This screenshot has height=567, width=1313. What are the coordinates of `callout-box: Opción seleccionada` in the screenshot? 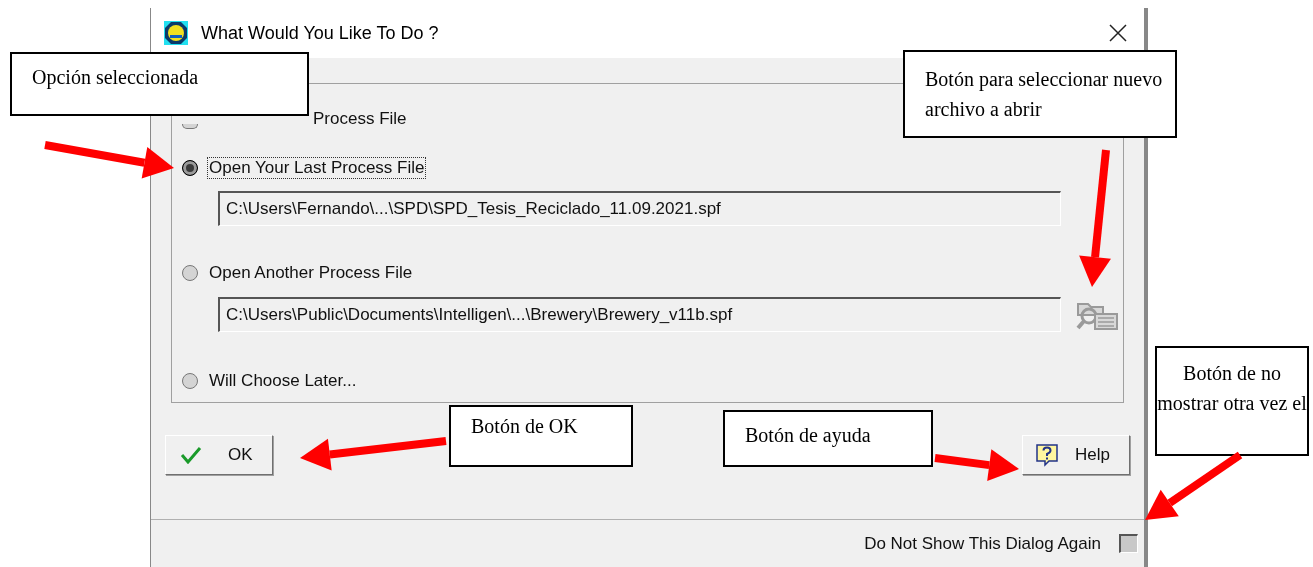 It's located at (159, 84).